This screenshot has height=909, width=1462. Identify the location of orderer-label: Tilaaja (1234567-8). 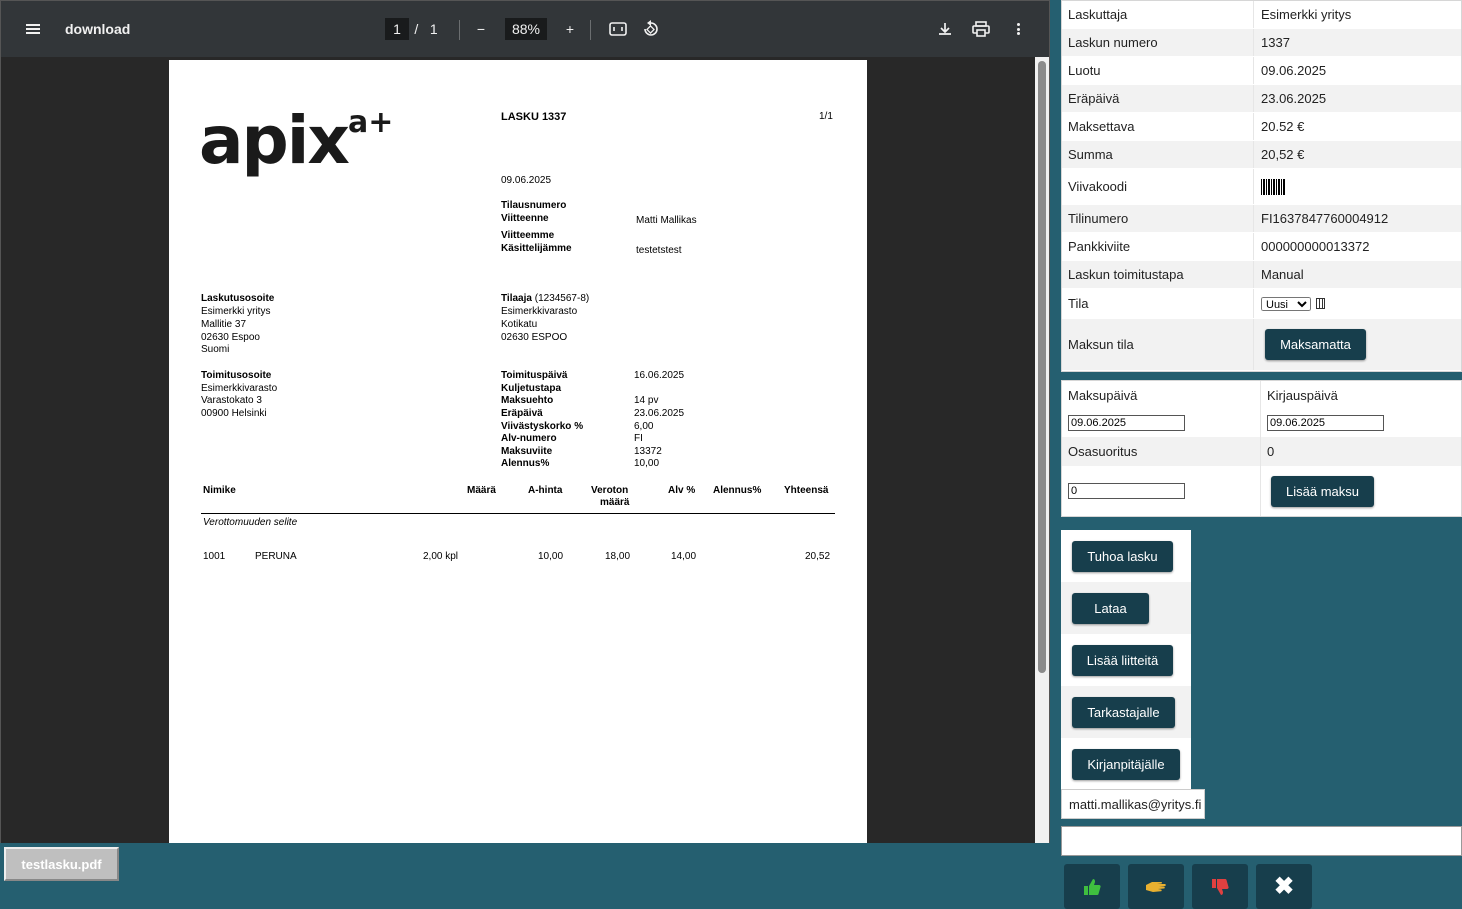
(545, 298).